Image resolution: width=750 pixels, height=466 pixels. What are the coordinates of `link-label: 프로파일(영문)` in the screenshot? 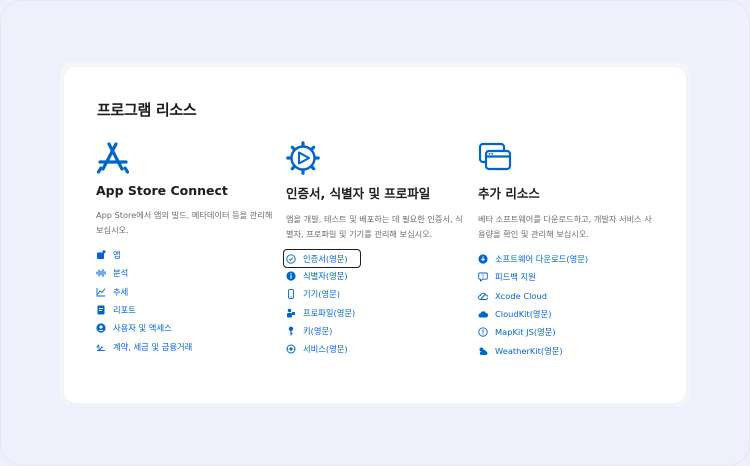 It's located at (329, 312).